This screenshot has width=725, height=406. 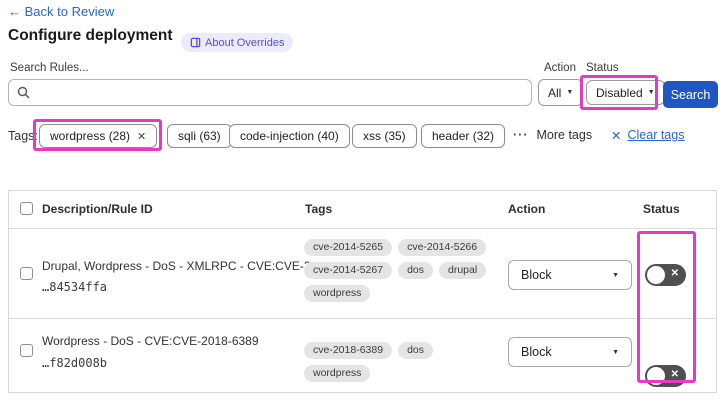 I want to click on rule-id: …f82d008b, so click(x=75, y=363).